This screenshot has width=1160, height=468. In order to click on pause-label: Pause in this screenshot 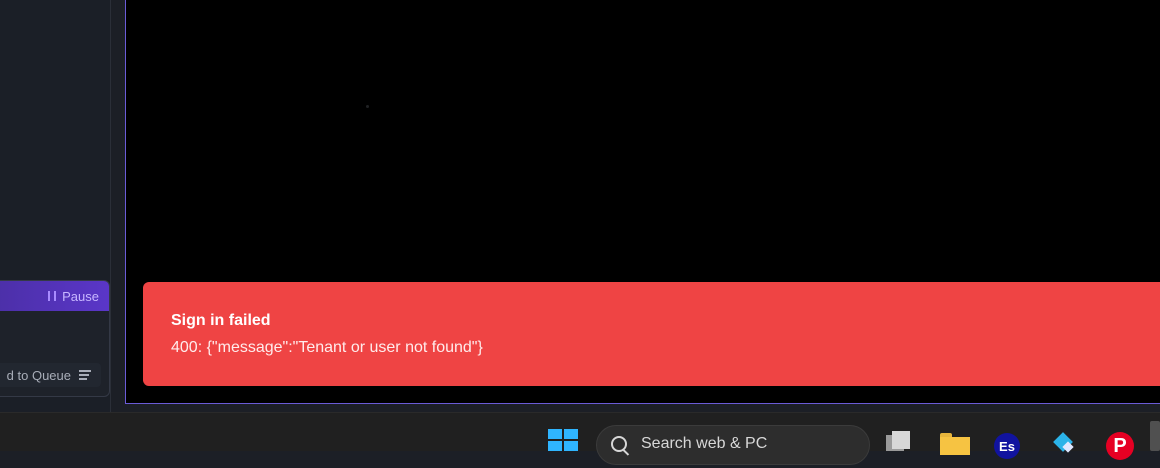, I will do `click(80, 296)`.